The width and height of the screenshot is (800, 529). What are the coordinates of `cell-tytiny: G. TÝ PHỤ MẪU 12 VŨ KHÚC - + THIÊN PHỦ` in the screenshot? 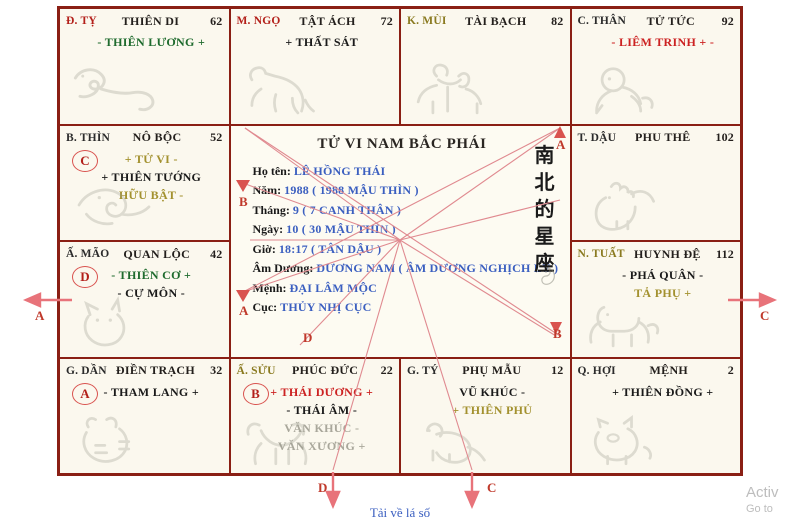 It's located at (485, 415).